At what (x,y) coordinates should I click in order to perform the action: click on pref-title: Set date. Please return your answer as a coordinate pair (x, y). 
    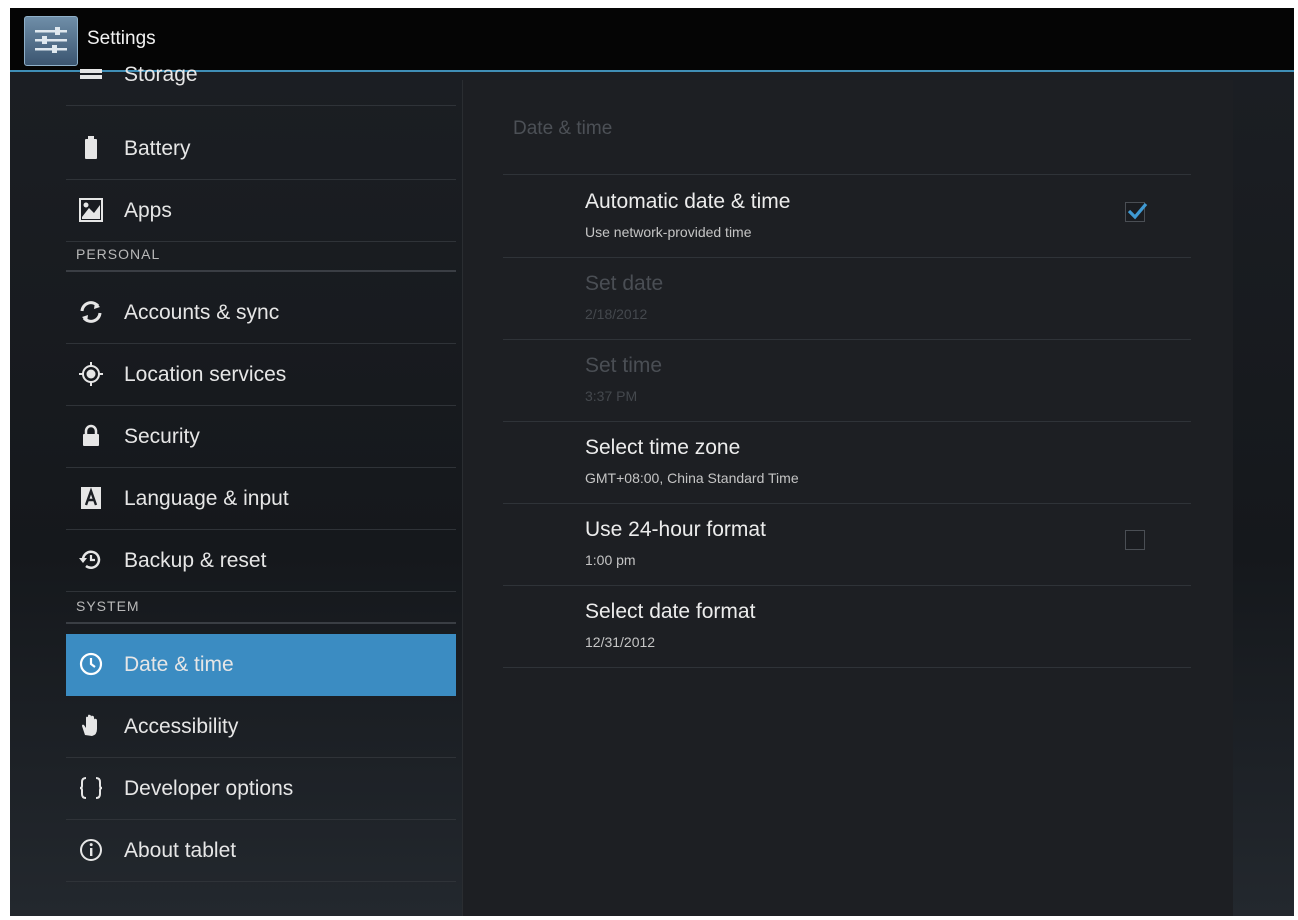
    Looking at the image, I should click on (624, 283).